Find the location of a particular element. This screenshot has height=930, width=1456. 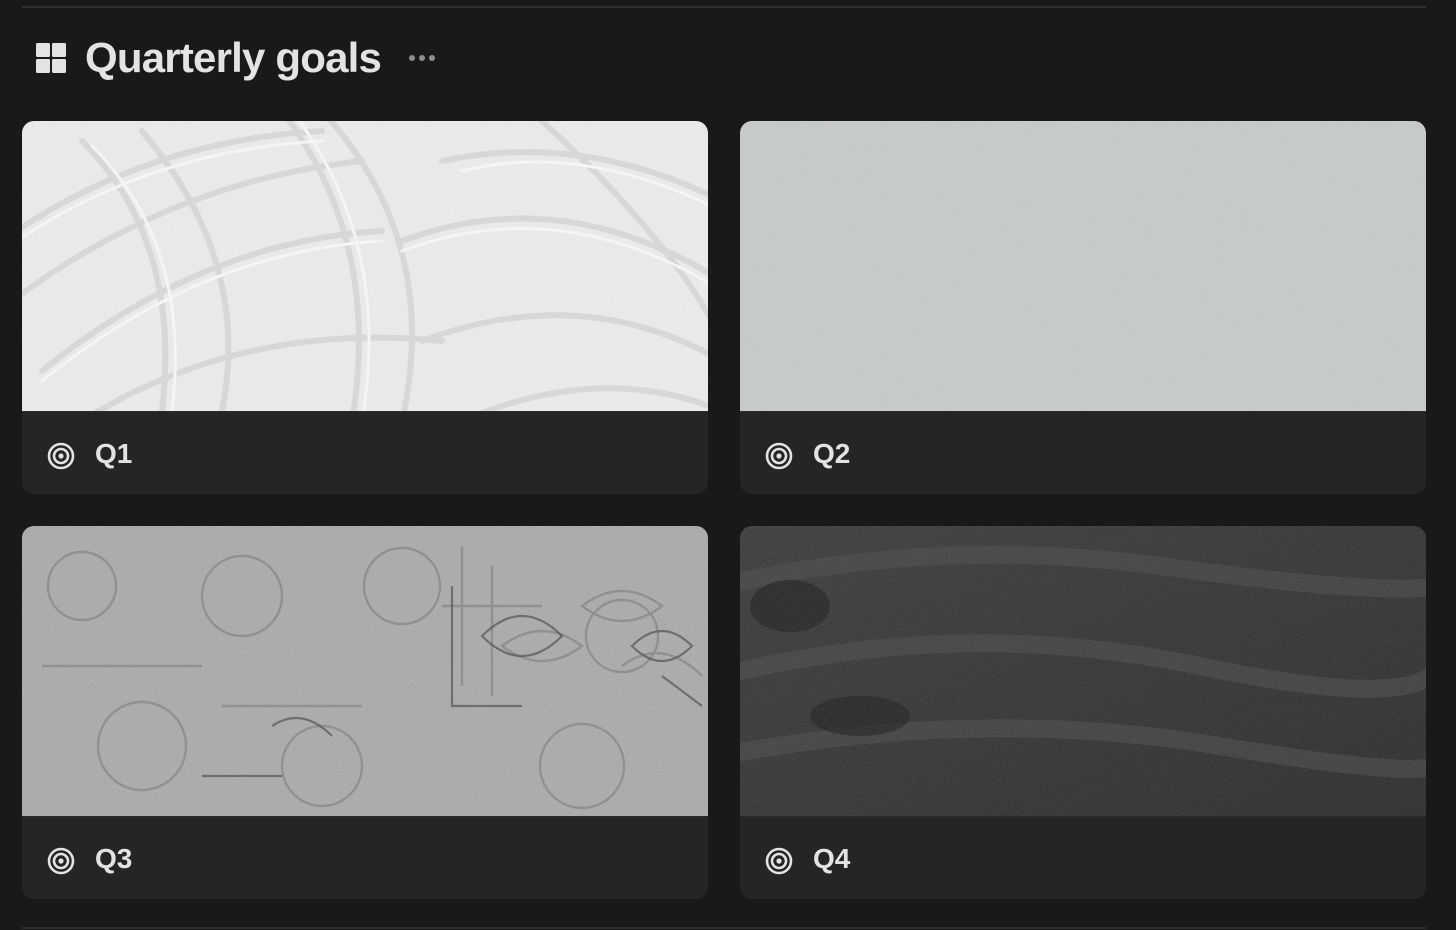

card-footer: Q4 is located at coordinates (1083, 857).